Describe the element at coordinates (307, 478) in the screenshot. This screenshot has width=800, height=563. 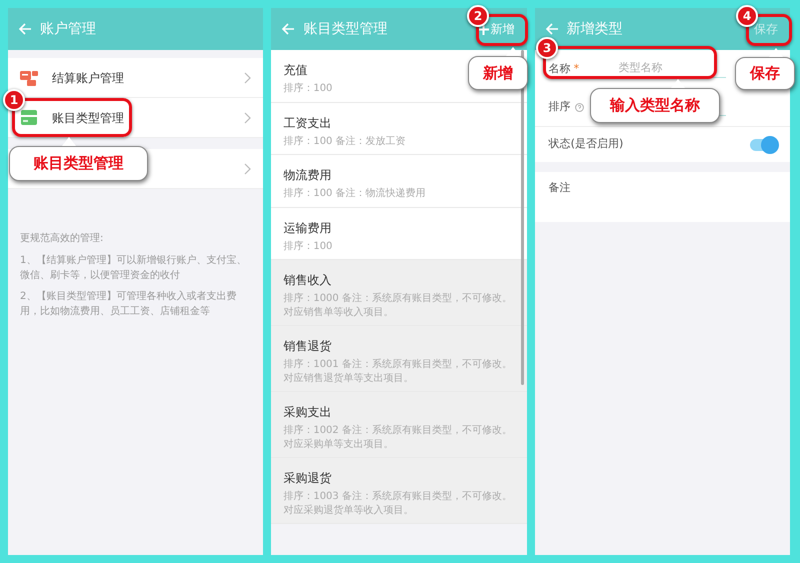
I see `item-name: 采购退货` at that location.